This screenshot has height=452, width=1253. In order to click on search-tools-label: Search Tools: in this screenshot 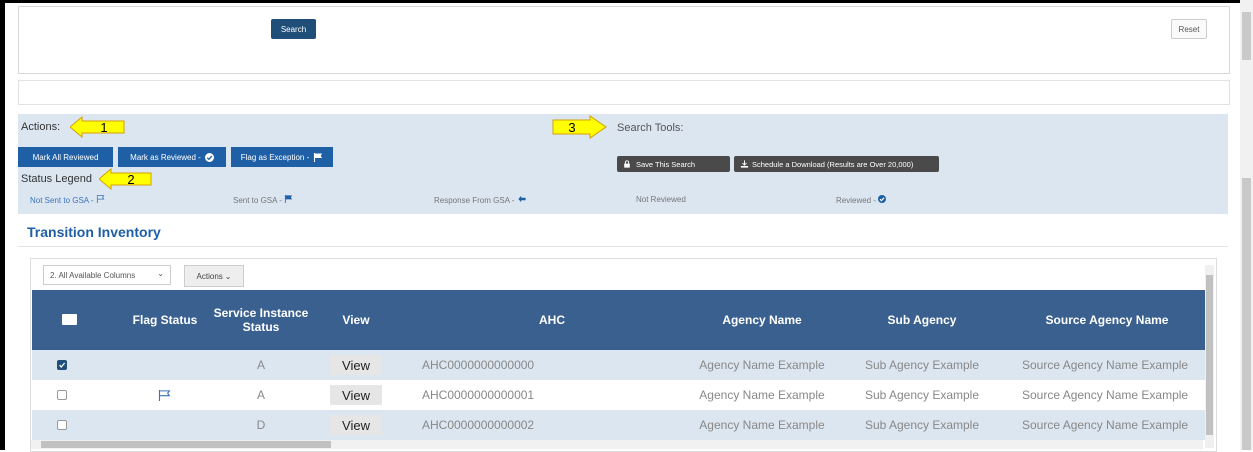, I will do `click(650, 128)`.